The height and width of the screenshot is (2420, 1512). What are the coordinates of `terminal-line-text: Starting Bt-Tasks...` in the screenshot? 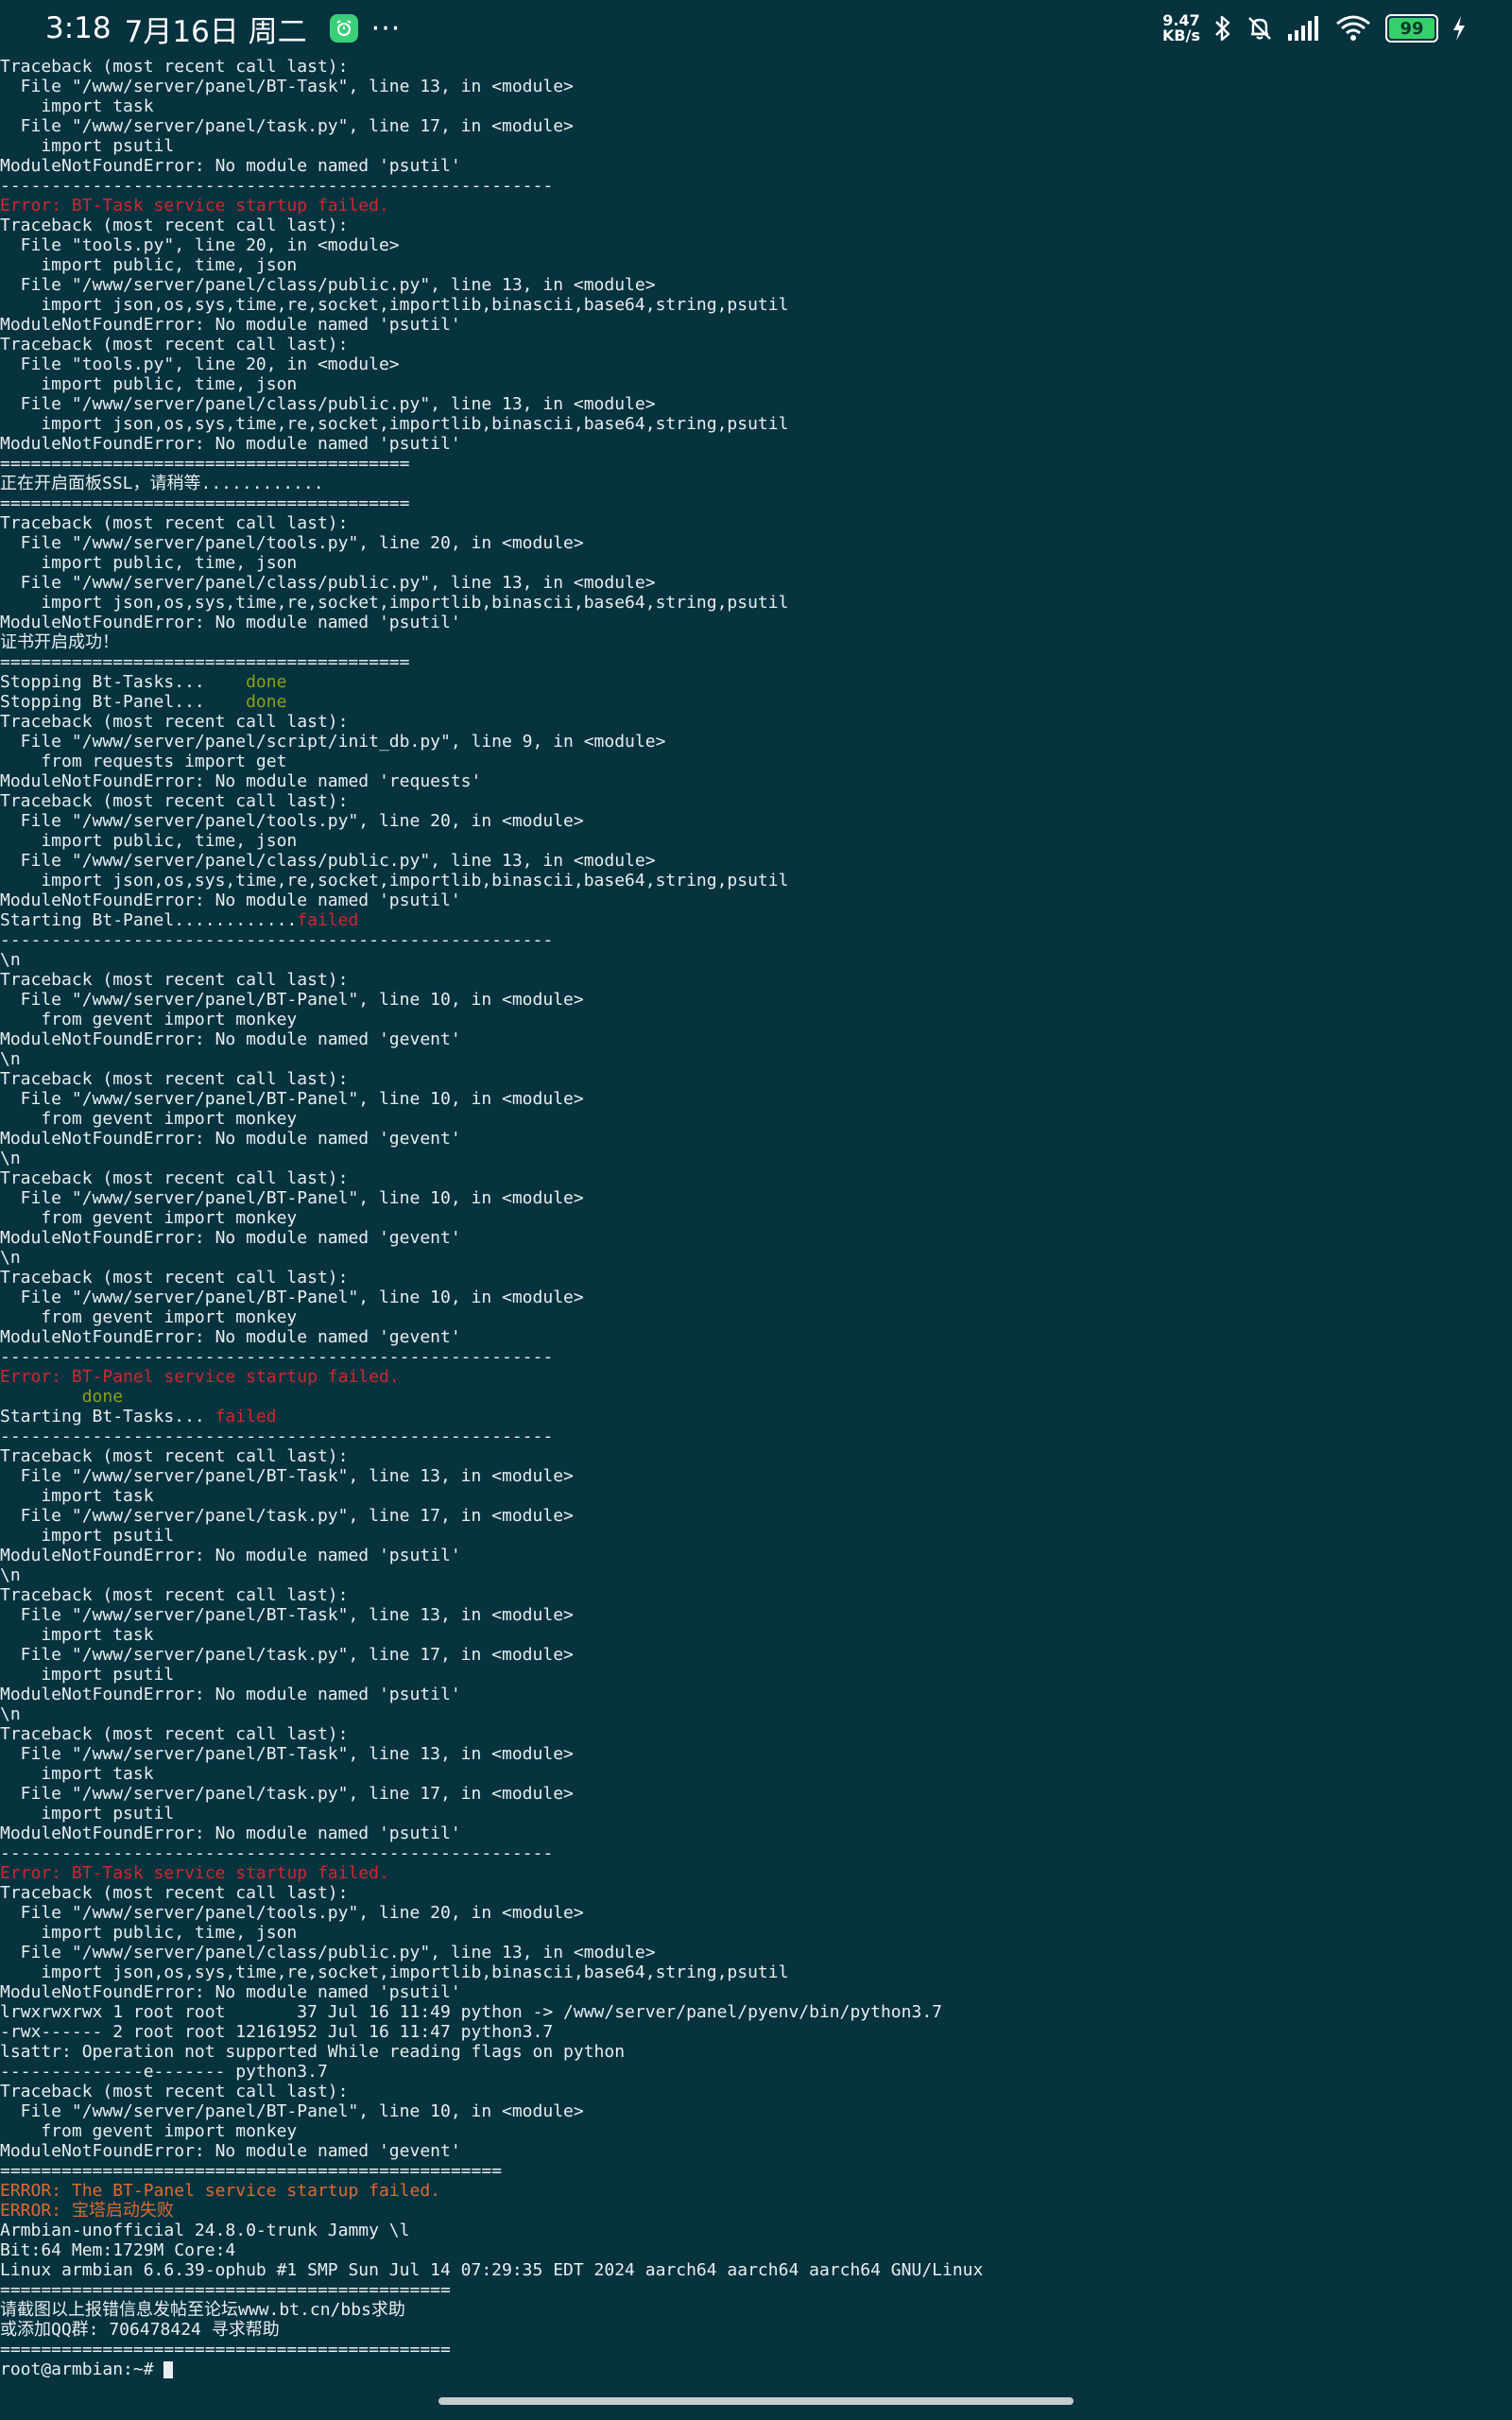 It's located at (107, 1416).